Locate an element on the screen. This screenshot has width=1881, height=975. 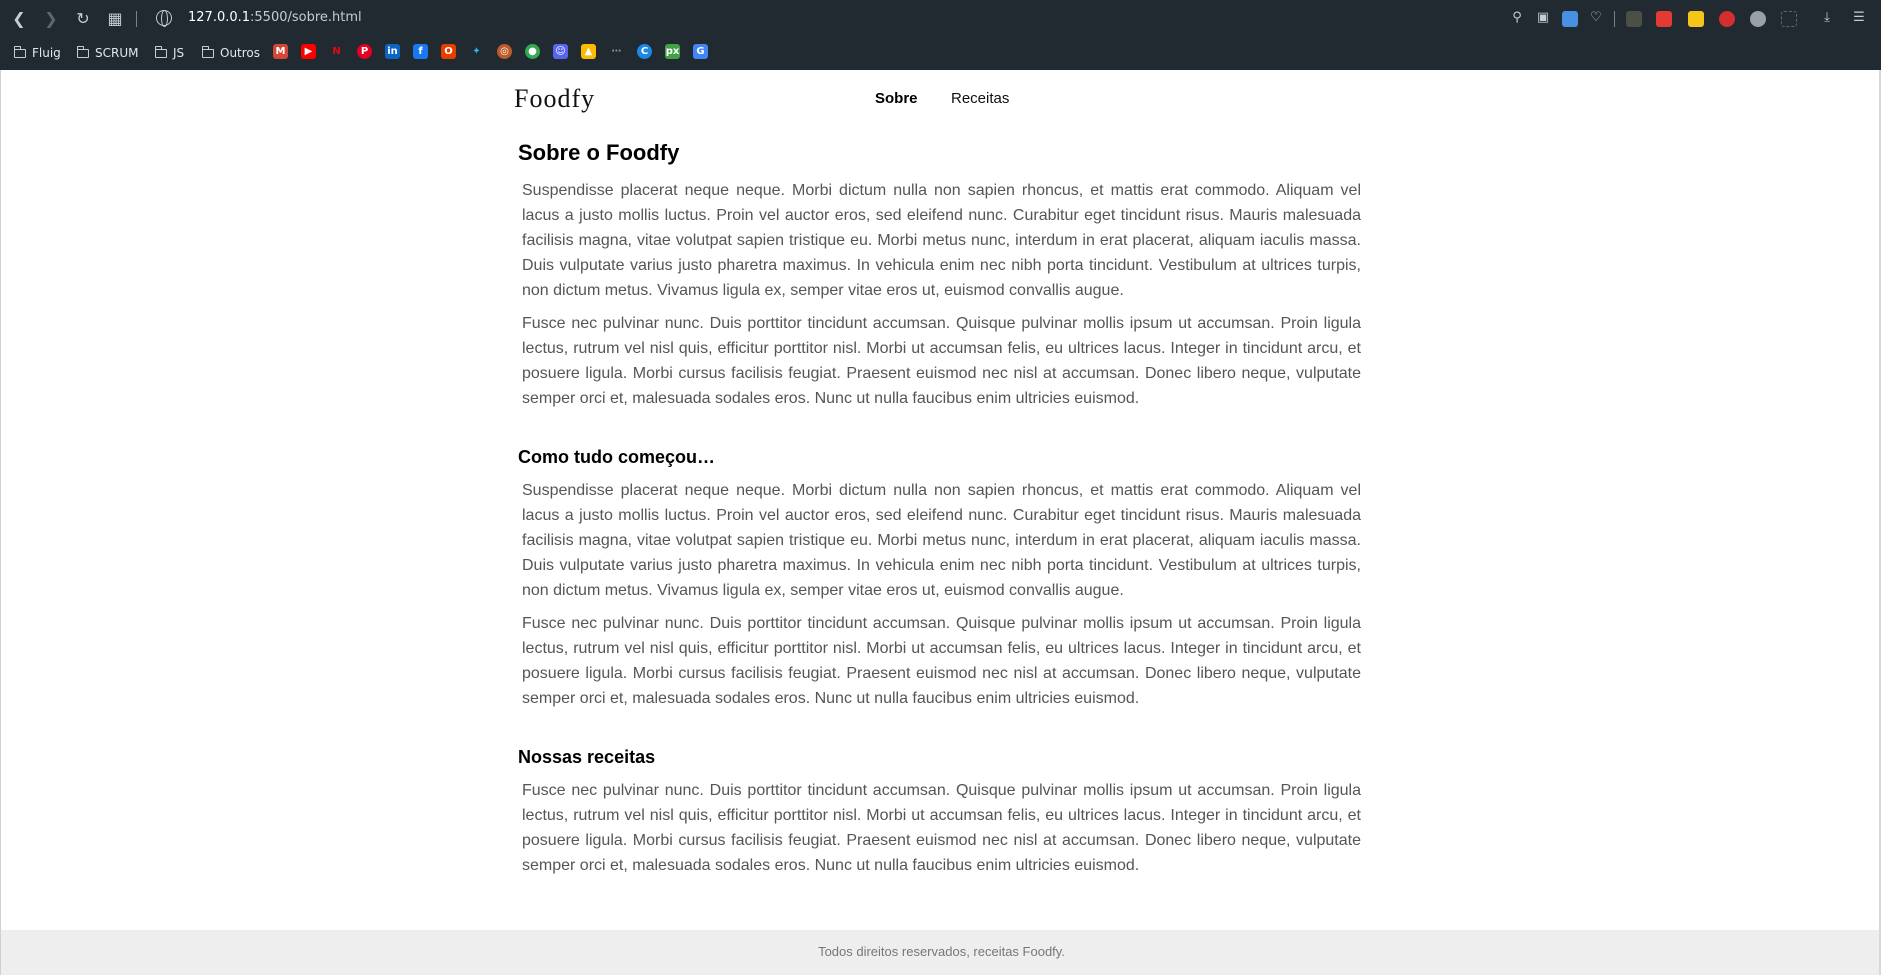
trello-icon: ✦ is located at coordinates (476, 51).